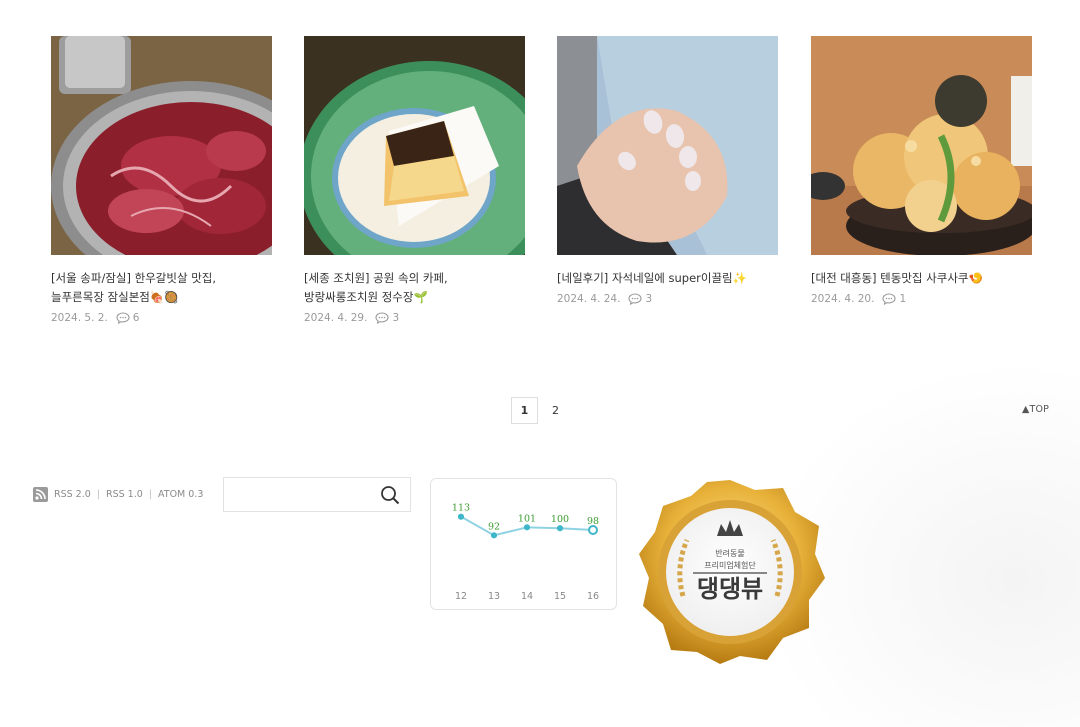 The width and height of the screenshot is (1080, 727). I want to click on back-to-top-link: ▲TOP, so click(1035, 409).